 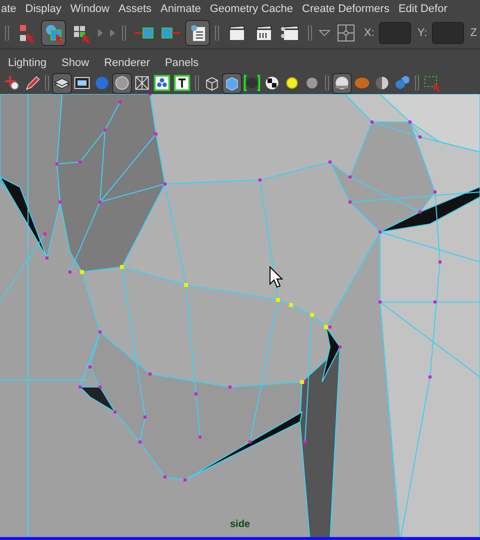 I want to click on coordinate-label: Z, so click(x=473, y=33).